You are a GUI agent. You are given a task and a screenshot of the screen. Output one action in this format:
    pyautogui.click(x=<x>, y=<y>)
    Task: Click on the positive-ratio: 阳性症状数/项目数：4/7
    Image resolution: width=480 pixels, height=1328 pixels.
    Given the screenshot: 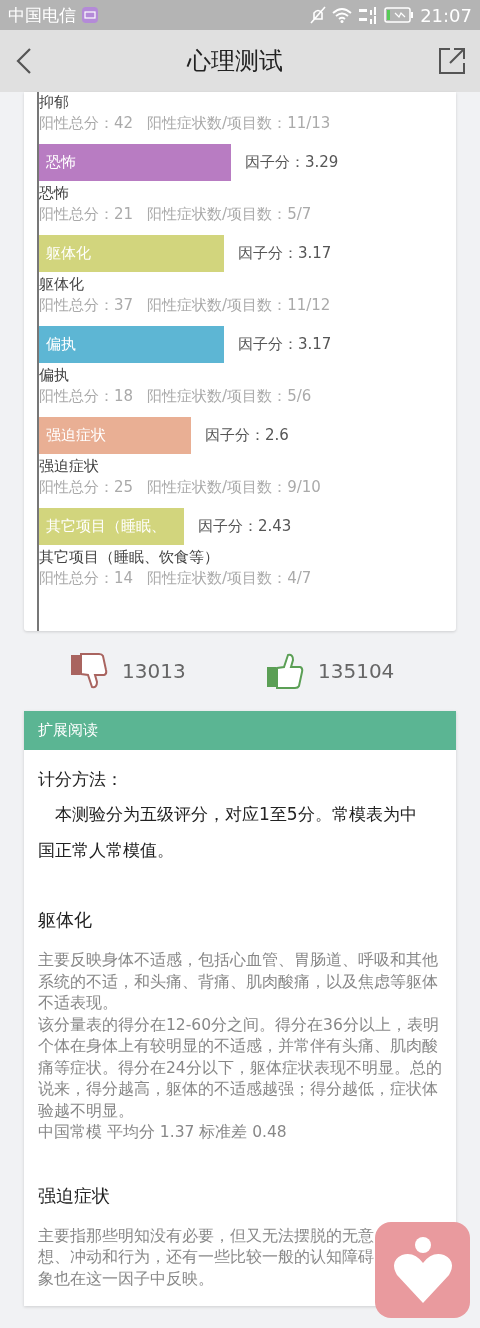 What is the action you would take?
    pyautogui.click(x=229, y=578)
    